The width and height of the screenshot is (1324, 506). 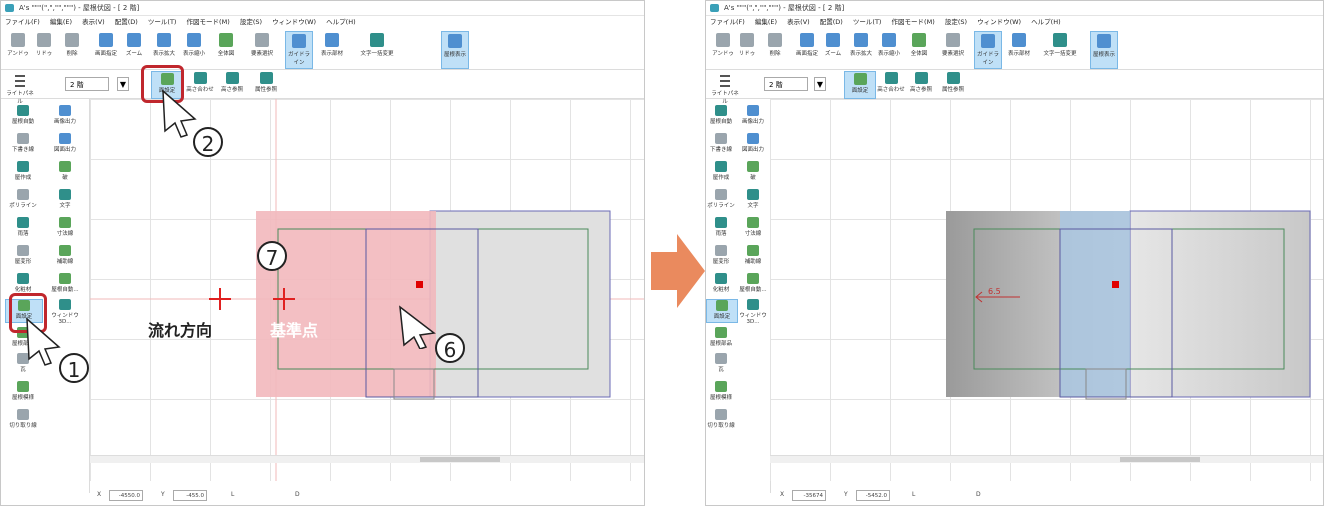 What do you see at coordinates (721, 338) in the screenshot?
I see `sidebar-item-roof-parts: 屋根部品` at bounding box center [721, 338].